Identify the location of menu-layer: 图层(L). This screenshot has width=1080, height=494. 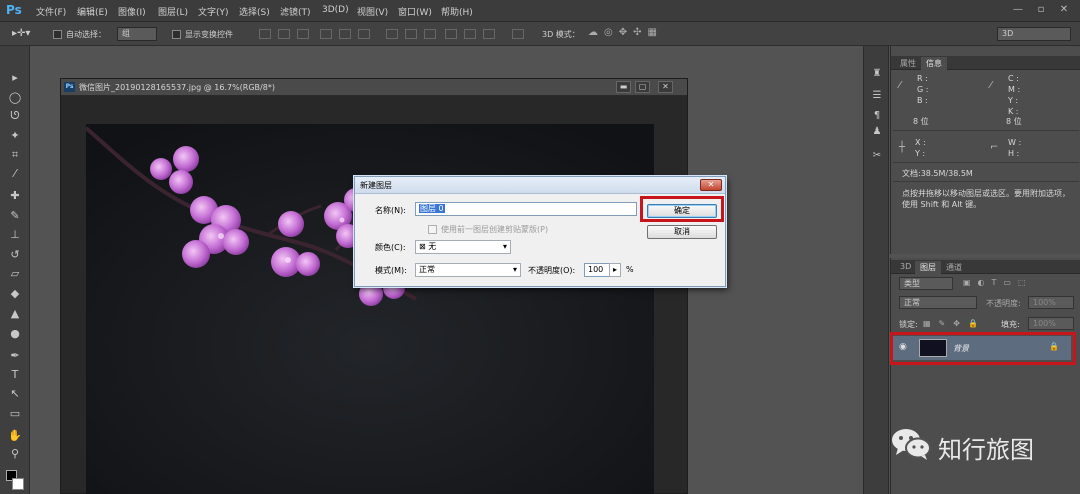
(173, 11).